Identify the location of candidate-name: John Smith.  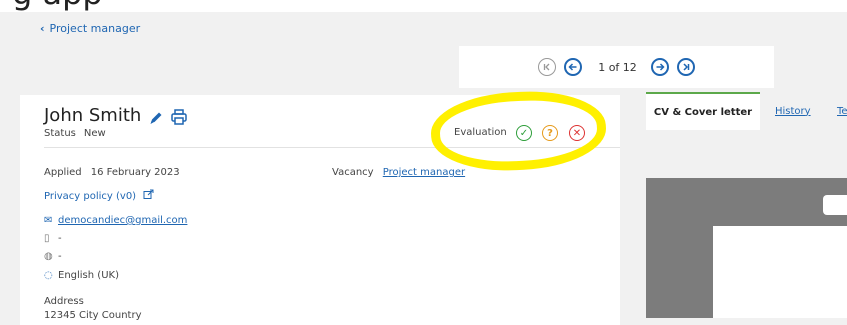
(93, 115).